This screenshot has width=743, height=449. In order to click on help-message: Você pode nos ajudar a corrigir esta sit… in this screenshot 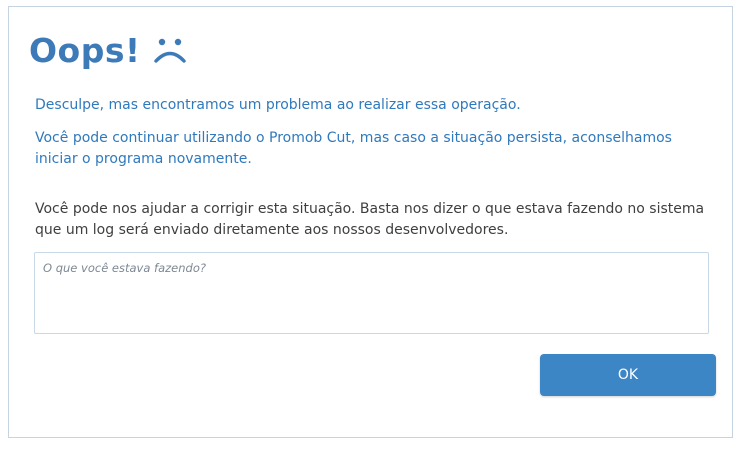, I will do `click(370, 219)`.